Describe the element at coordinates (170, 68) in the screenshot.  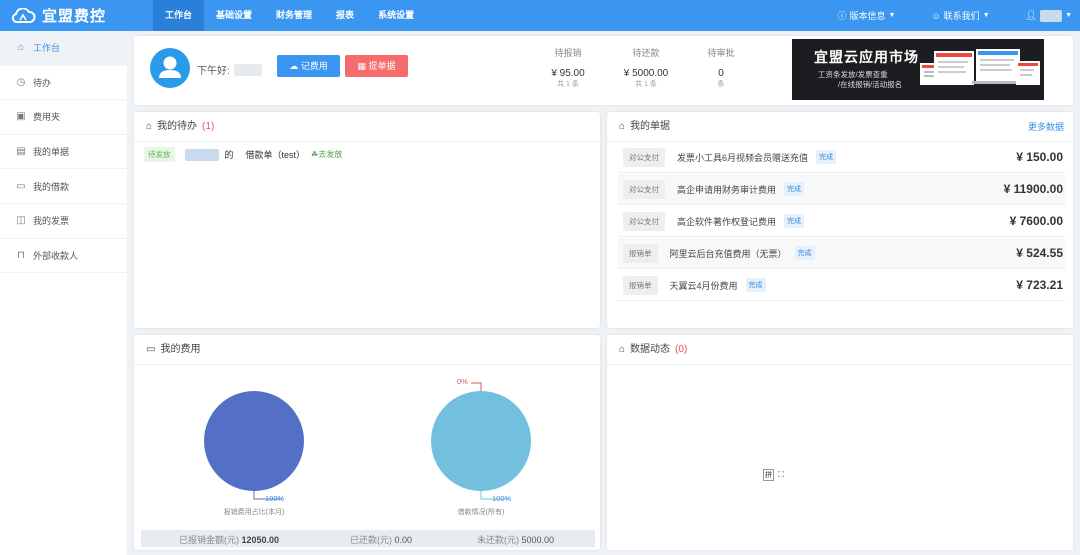
I see `avatar` at that location.